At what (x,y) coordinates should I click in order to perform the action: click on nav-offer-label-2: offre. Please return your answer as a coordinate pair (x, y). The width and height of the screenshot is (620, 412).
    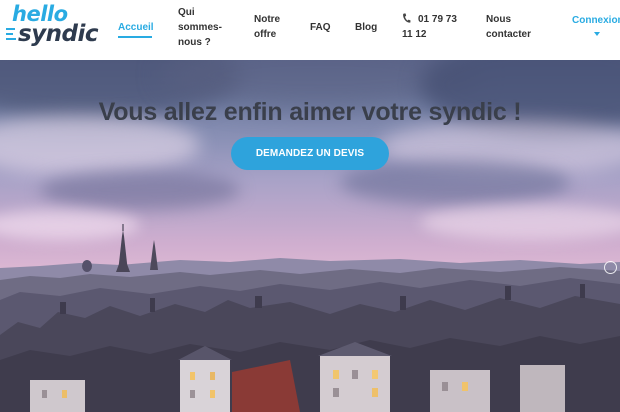
    Looking at the image, I should click on (265, 34).